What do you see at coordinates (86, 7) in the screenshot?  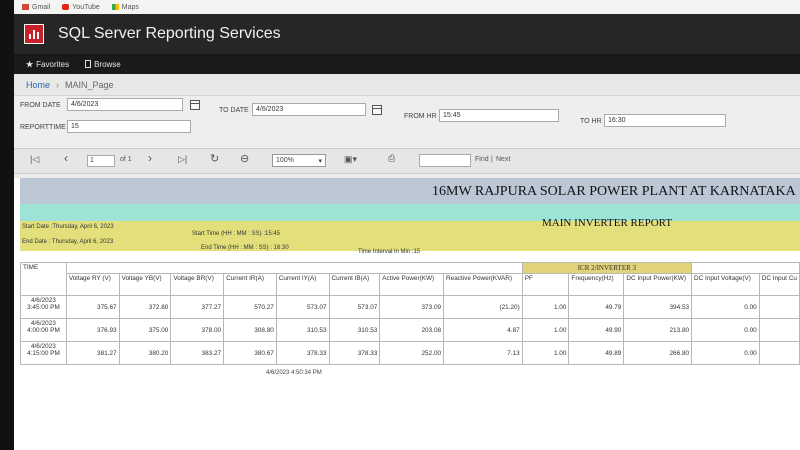 I see `bookmark-label: YouTube` at bounding box center [86, 7].